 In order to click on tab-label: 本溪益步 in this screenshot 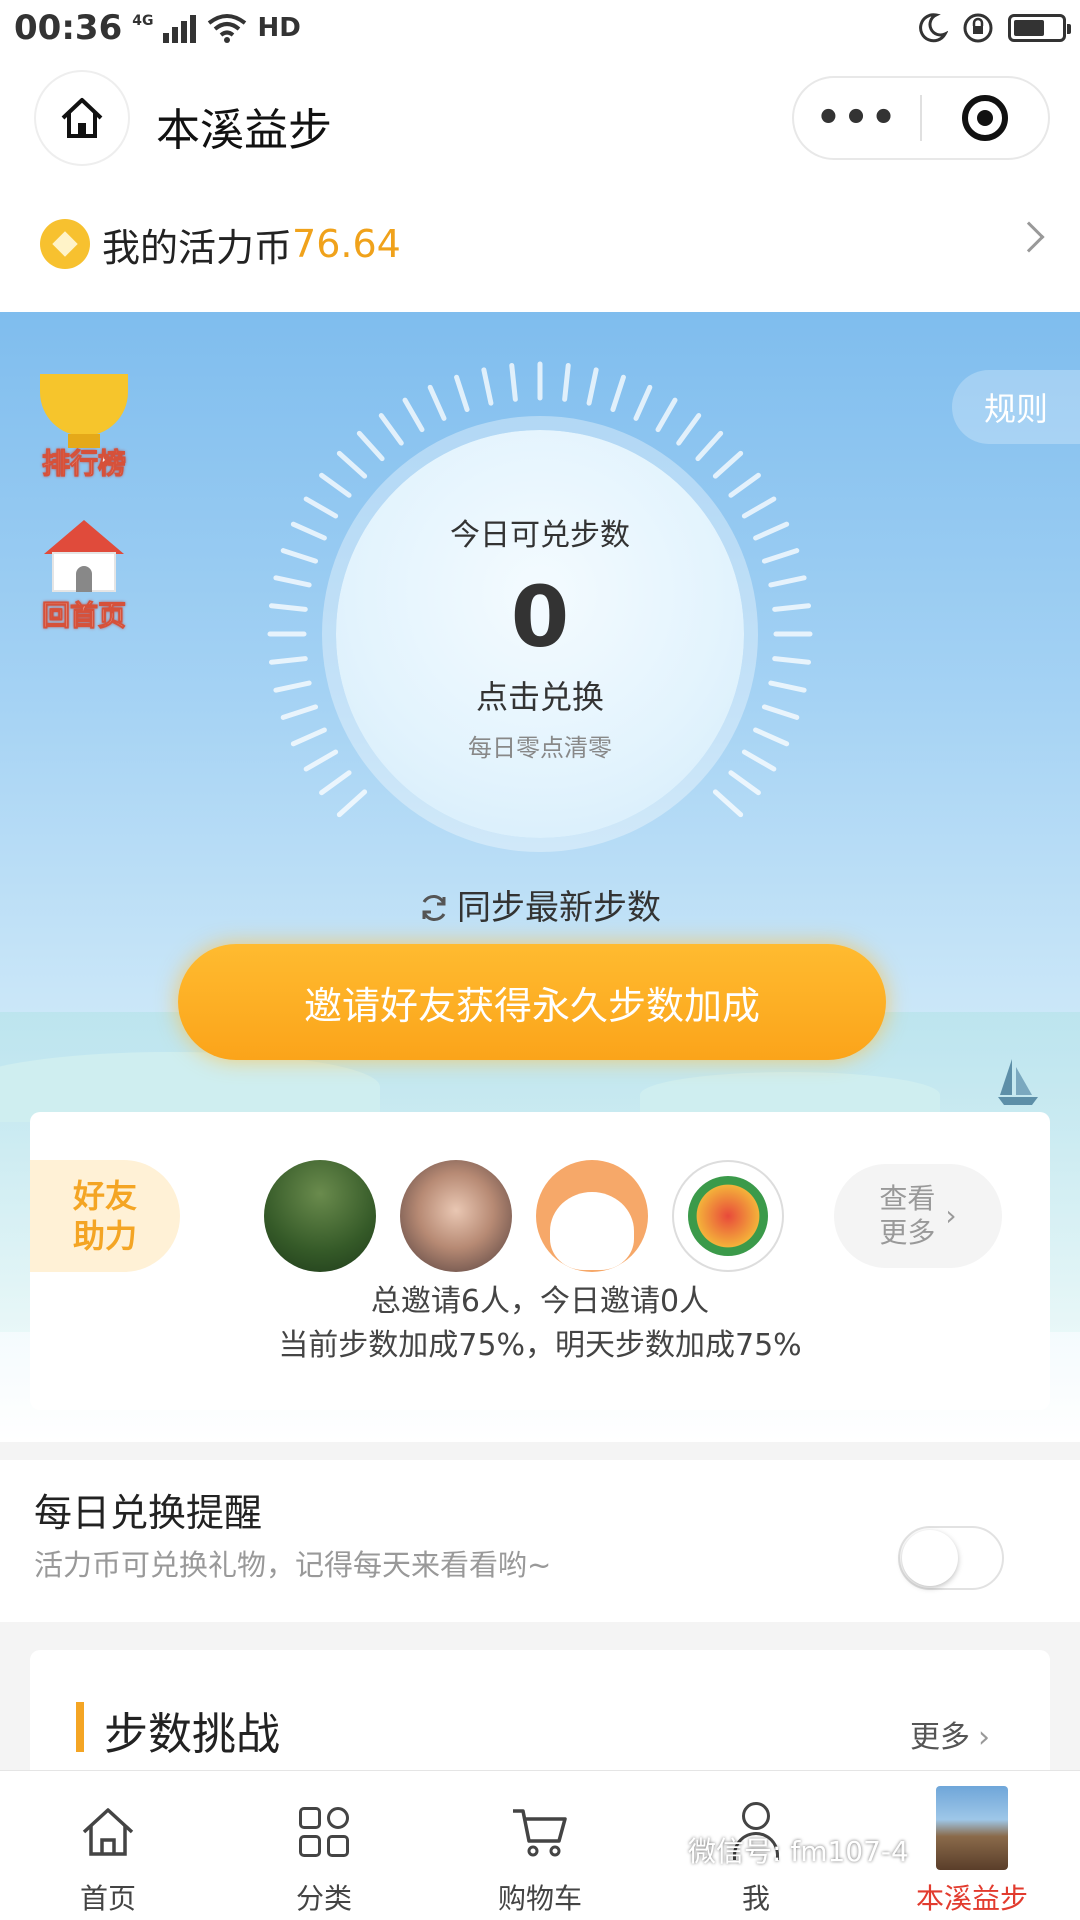, I will do `click(971, 1898)`.